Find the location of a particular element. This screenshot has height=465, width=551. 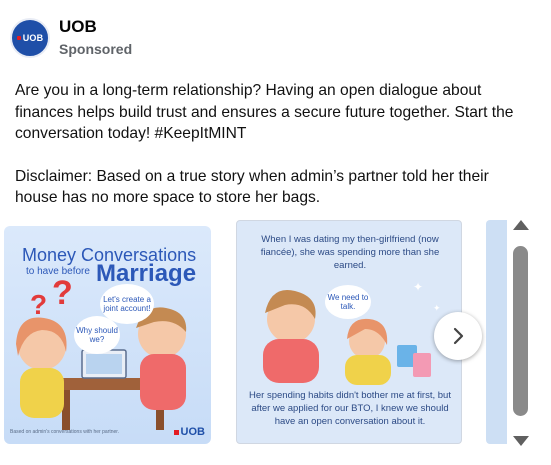

uob-logo-icon: UOB is located at coordinates (30, 38).